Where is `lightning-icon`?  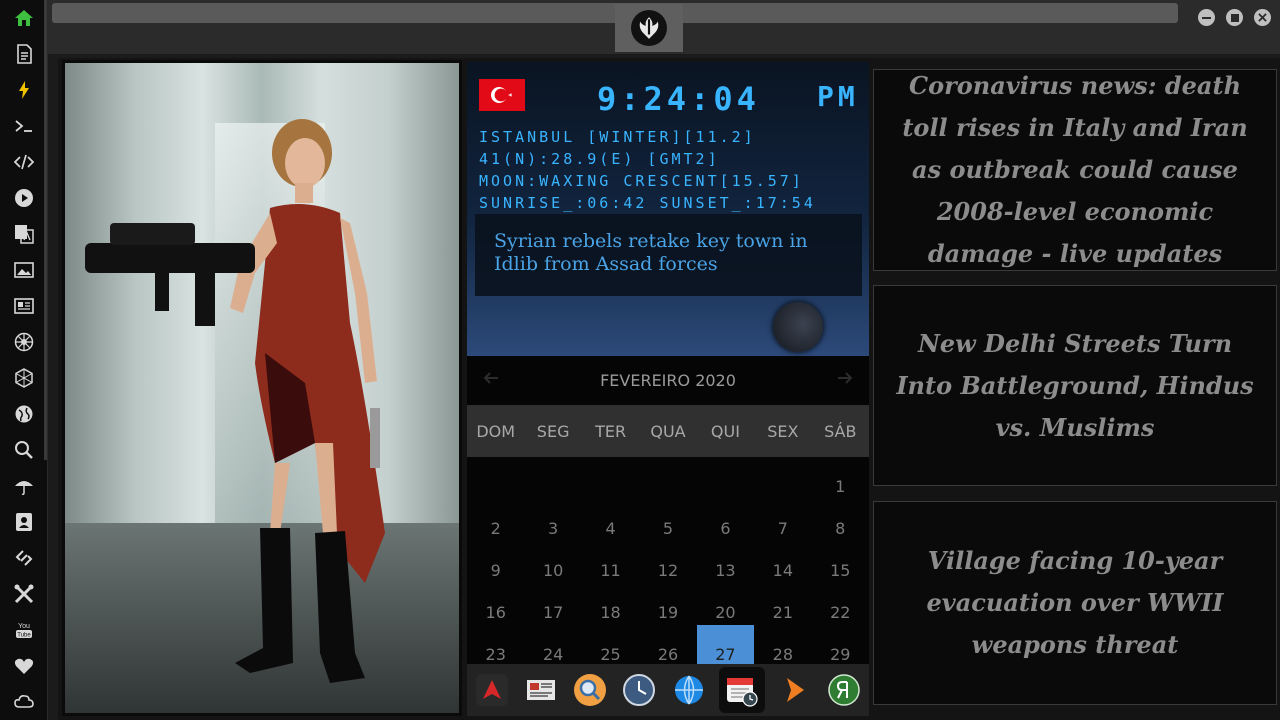
lightning-icon is located at coordinates (24, 90).